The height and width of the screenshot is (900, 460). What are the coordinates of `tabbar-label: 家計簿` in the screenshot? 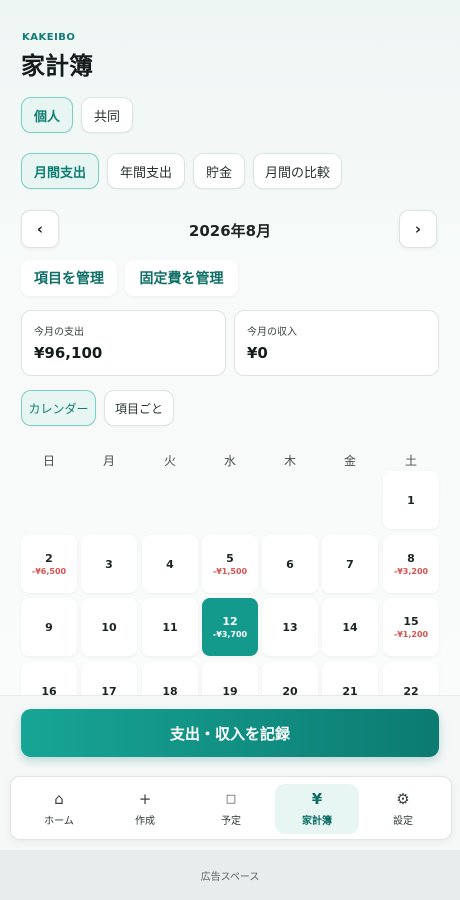 It's located at (317, 821).